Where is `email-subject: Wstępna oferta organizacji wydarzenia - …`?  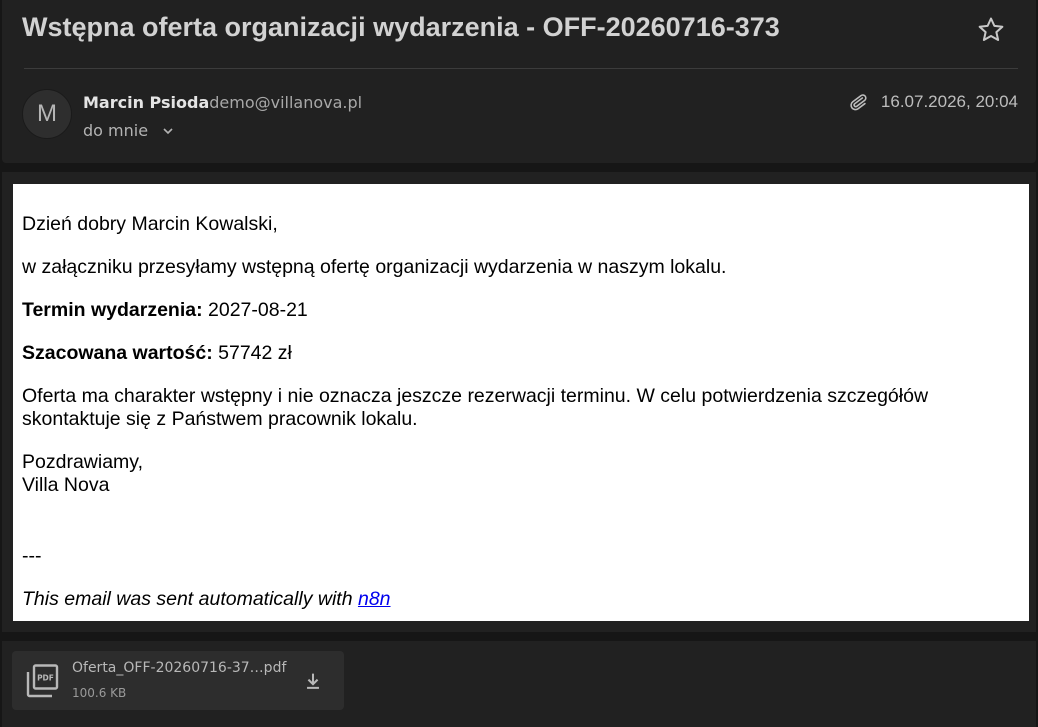
email-subject: Wstępna oferta organizacji wydarzenia - … is located at coordinates (401, 27).